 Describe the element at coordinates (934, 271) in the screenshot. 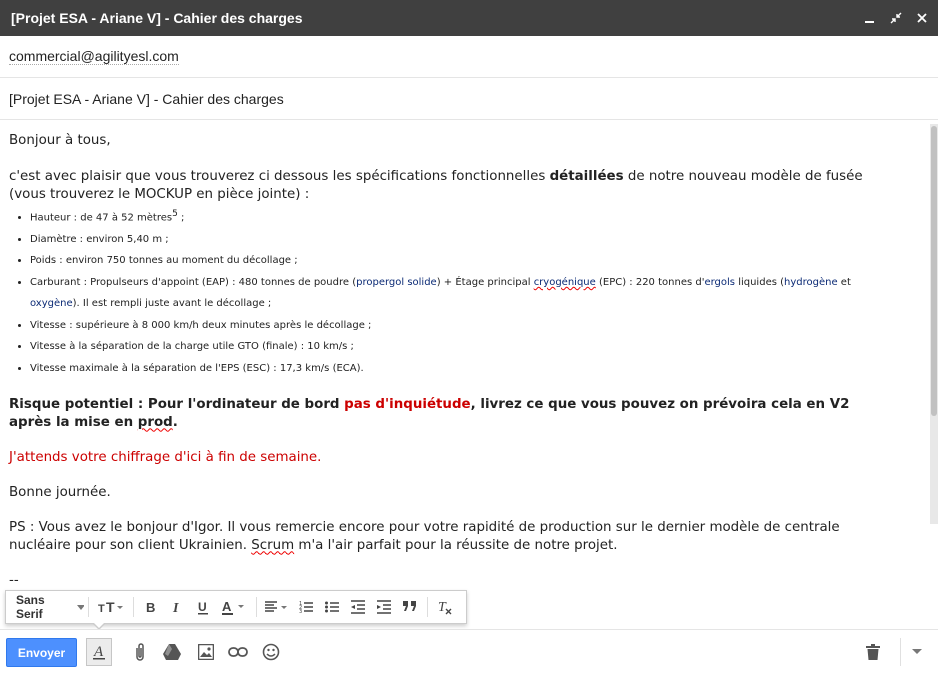

I see `scrollbar-thumb` at that location.